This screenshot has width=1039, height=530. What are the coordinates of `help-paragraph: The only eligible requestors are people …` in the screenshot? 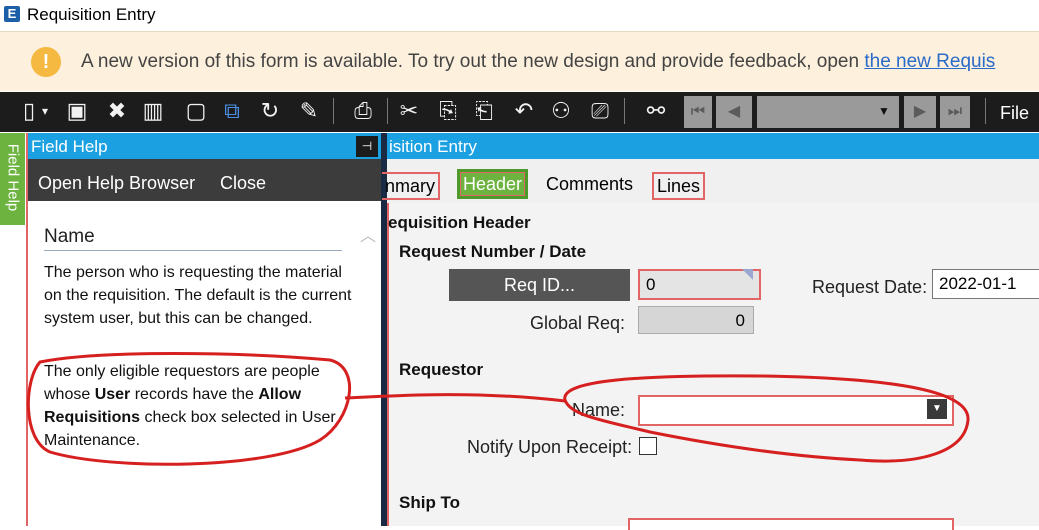 It's located at (190, 406).